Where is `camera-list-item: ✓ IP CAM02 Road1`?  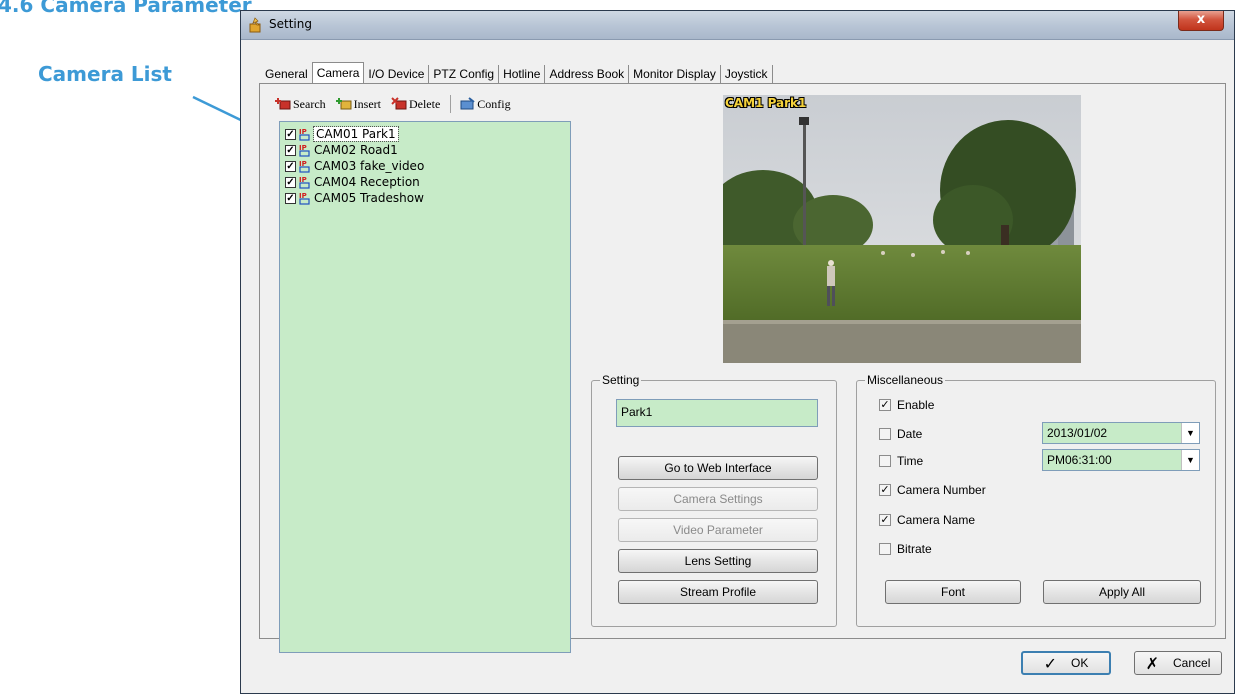 camera-list-item: ✓ IP CAM02 Road1 is located at coordinates (341, 150).